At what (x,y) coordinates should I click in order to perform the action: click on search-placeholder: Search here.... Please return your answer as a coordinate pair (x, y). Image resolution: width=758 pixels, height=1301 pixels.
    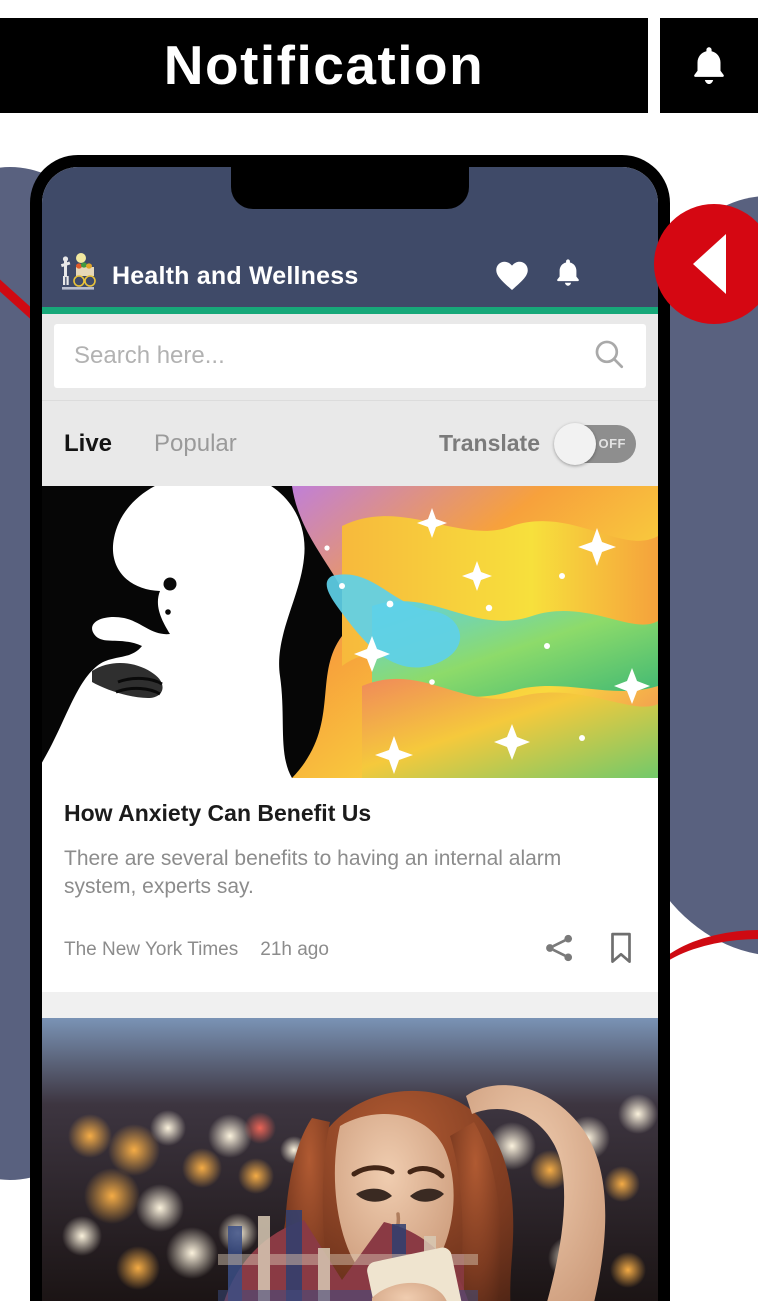
    Looking at the image, I should click on (149, 355).